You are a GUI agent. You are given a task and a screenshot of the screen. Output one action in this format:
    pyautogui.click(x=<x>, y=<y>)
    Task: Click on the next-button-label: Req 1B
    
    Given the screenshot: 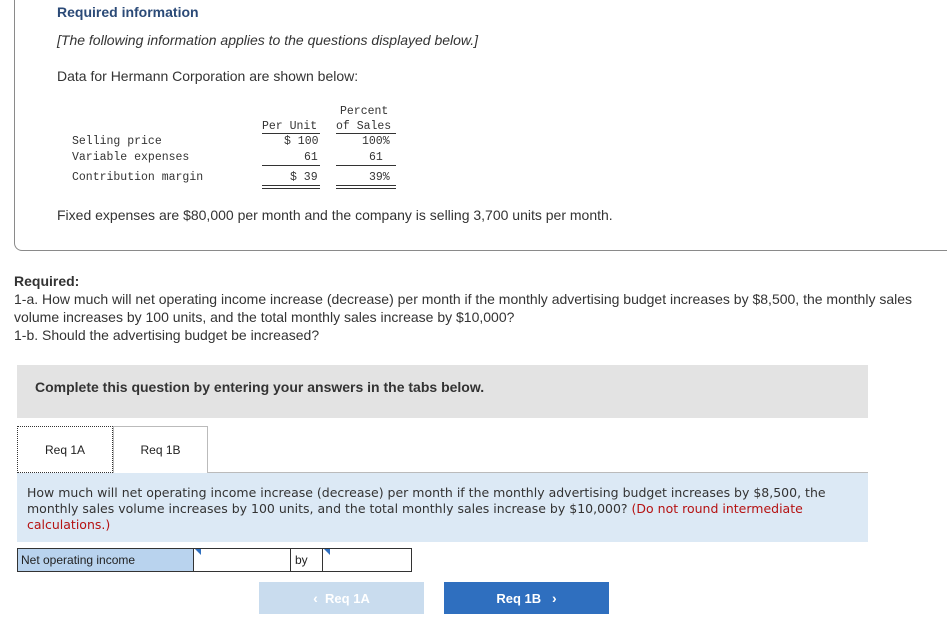 What is the action you would take?
    pyautogui.click(x=519, y=598)
    